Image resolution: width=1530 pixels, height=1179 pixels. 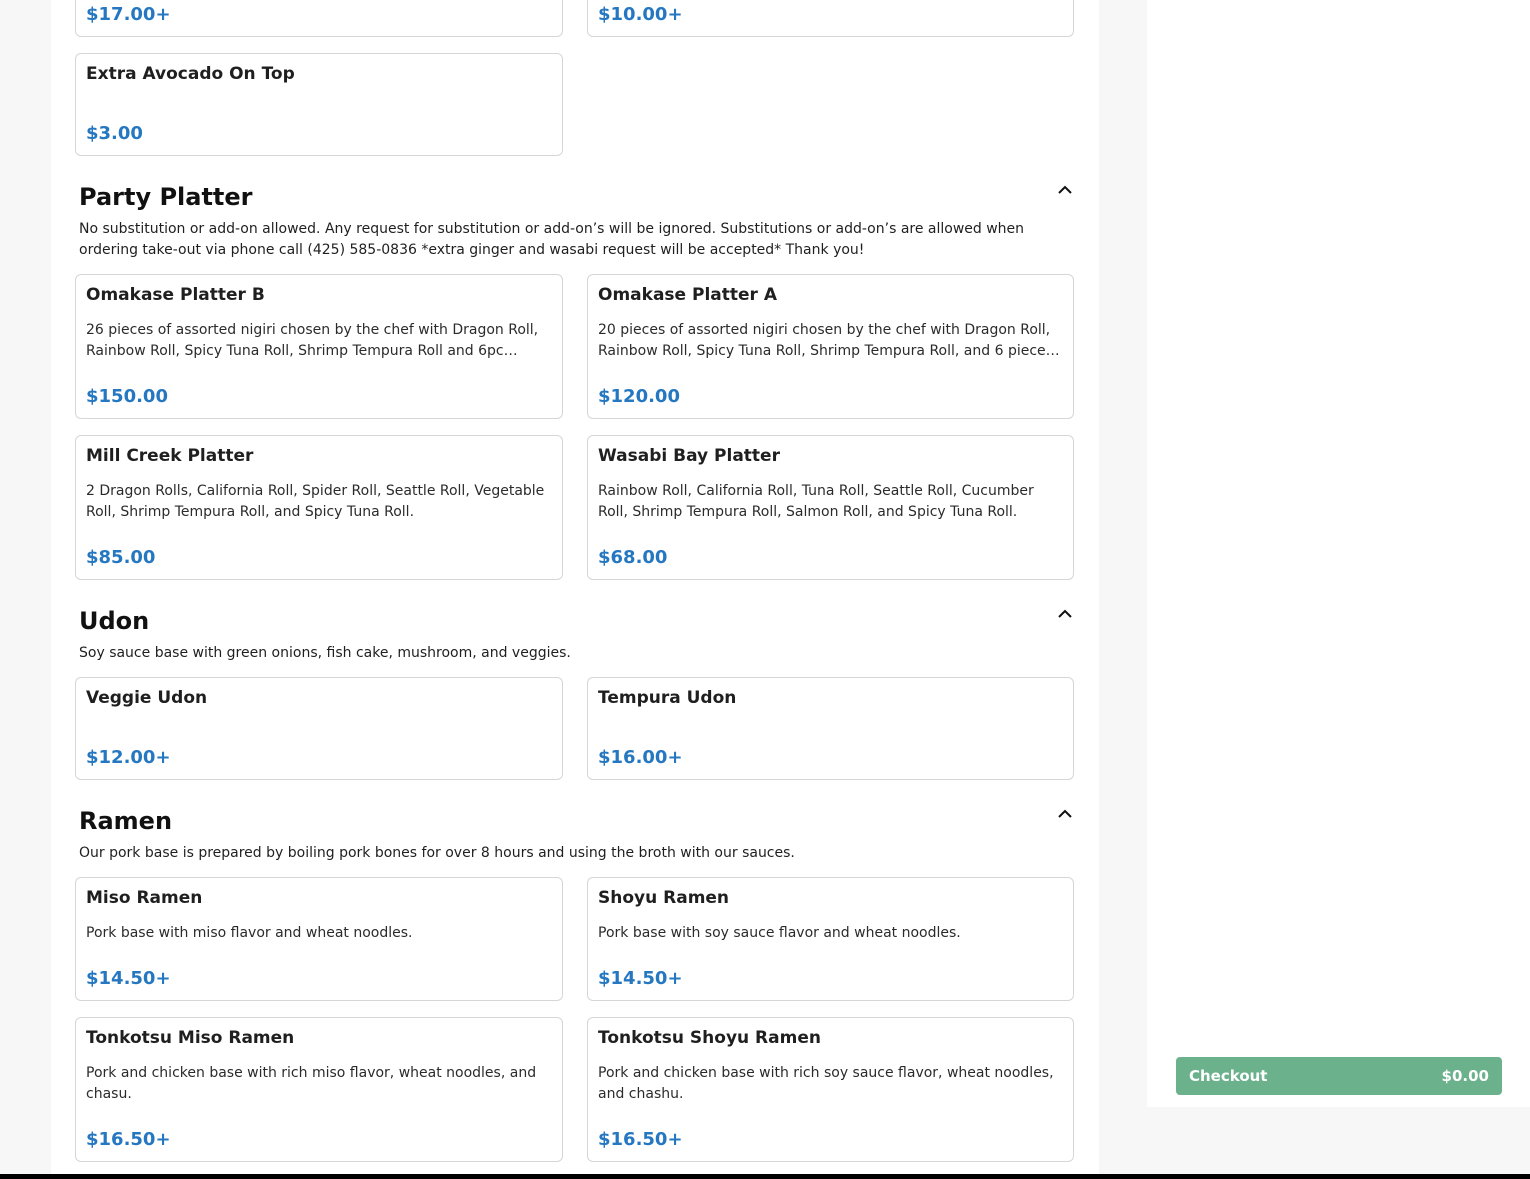 I want to click on item-name: Wasabi Bay Platter, so click(x=689, y=456).